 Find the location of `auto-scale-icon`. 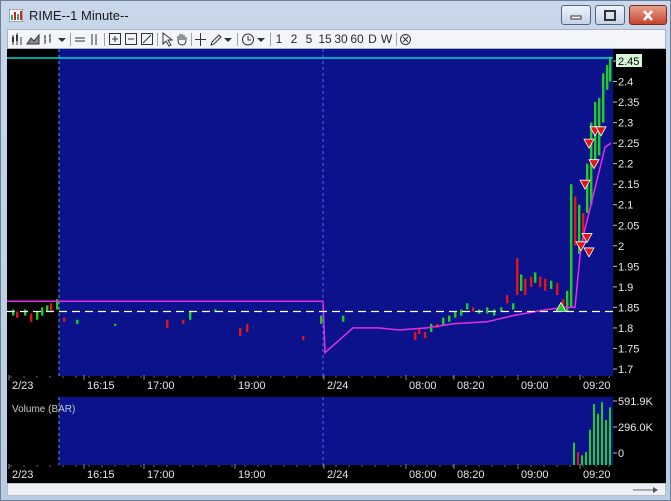

auto-scale-icon is located at coordinates (147, 39).